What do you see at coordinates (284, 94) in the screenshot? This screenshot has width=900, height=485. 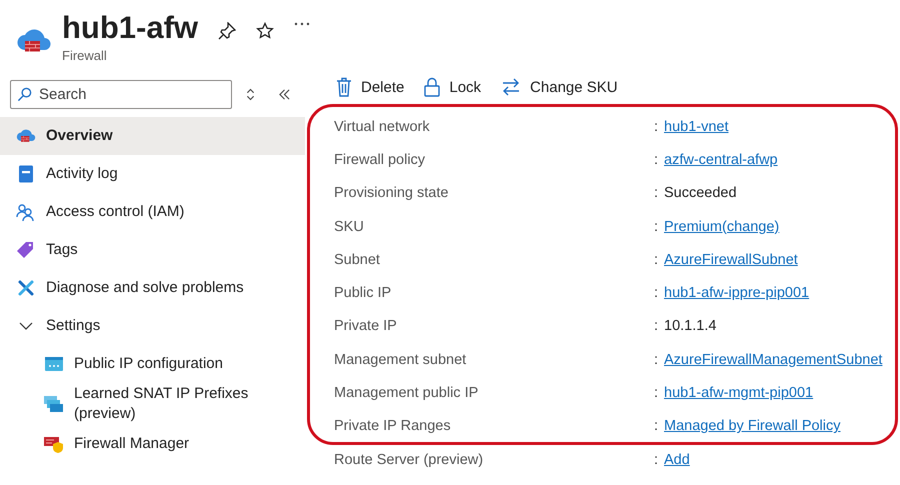 I see `collapse-icon` at bounding box center [284, 94].